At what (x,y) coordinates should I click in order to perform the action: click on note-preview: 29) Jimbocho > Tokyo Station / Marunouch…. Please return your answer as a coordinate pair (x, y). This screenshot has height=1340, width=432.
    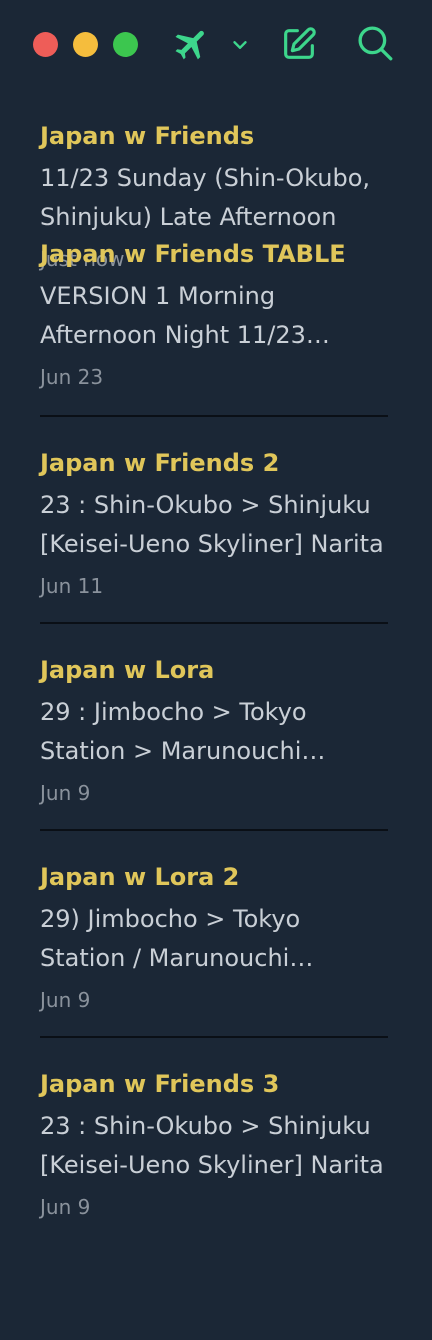
    Looking at the image, I should click on (170, 938).